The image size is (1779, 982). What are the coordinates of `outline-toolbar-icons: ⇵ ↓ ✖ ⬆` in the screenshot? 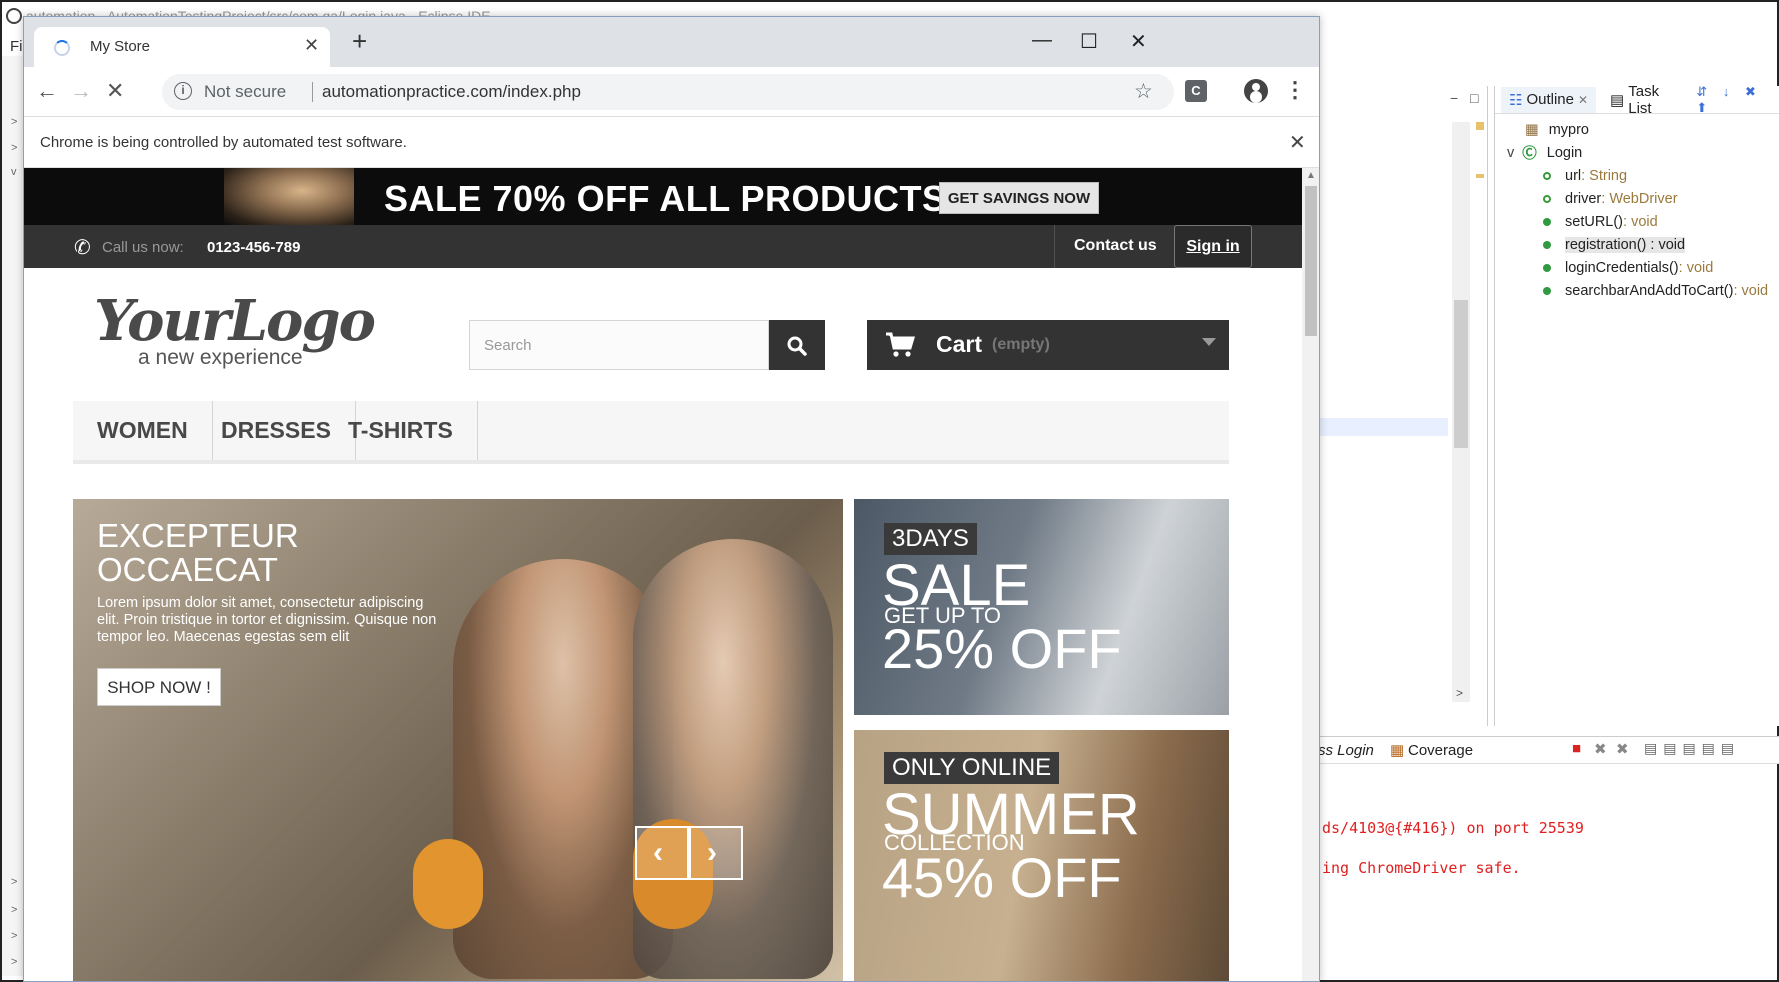 It's located at (1737, 100).